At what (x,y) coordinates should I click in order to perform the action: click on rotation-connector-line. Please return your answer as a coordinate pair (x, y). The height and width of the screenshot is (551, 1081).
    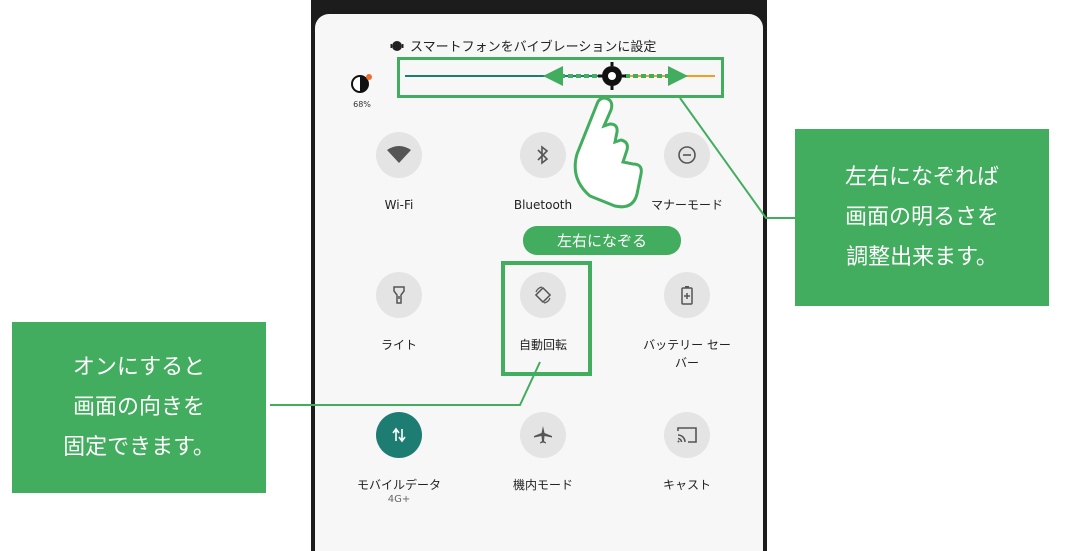
    Looking at the image, I should click on (405, 383).